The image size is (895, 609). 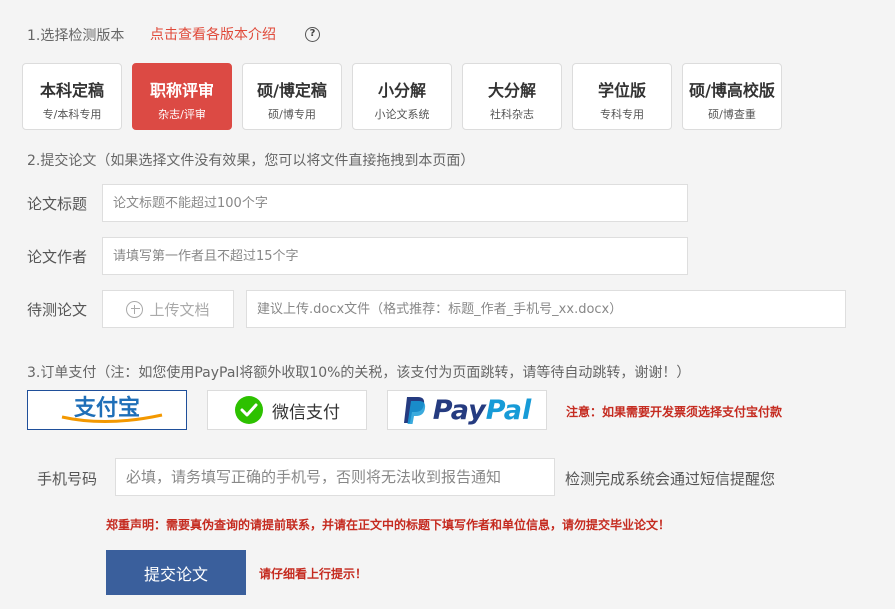 I want to click on alipay-logo-icon: 支付宝, so click(x=107, y=410).